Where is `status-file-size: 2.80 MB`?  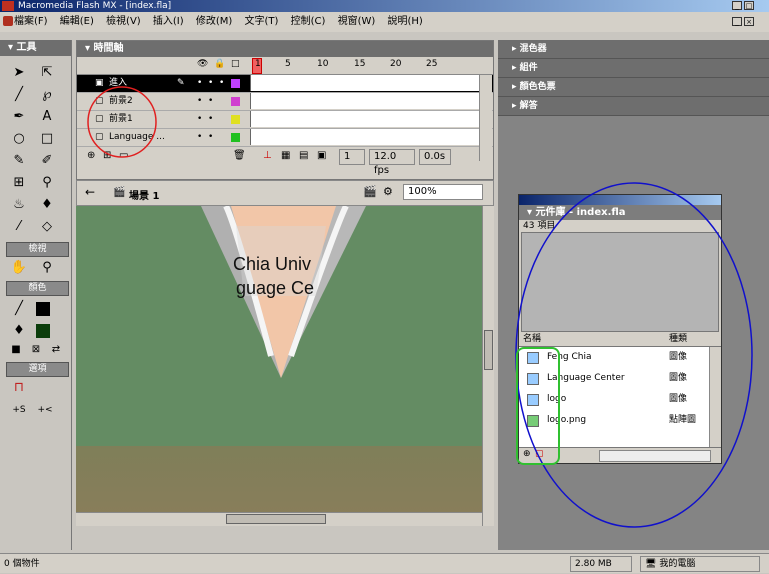
status-file-size: 2.80 MB is located at coordinates (601, 564).